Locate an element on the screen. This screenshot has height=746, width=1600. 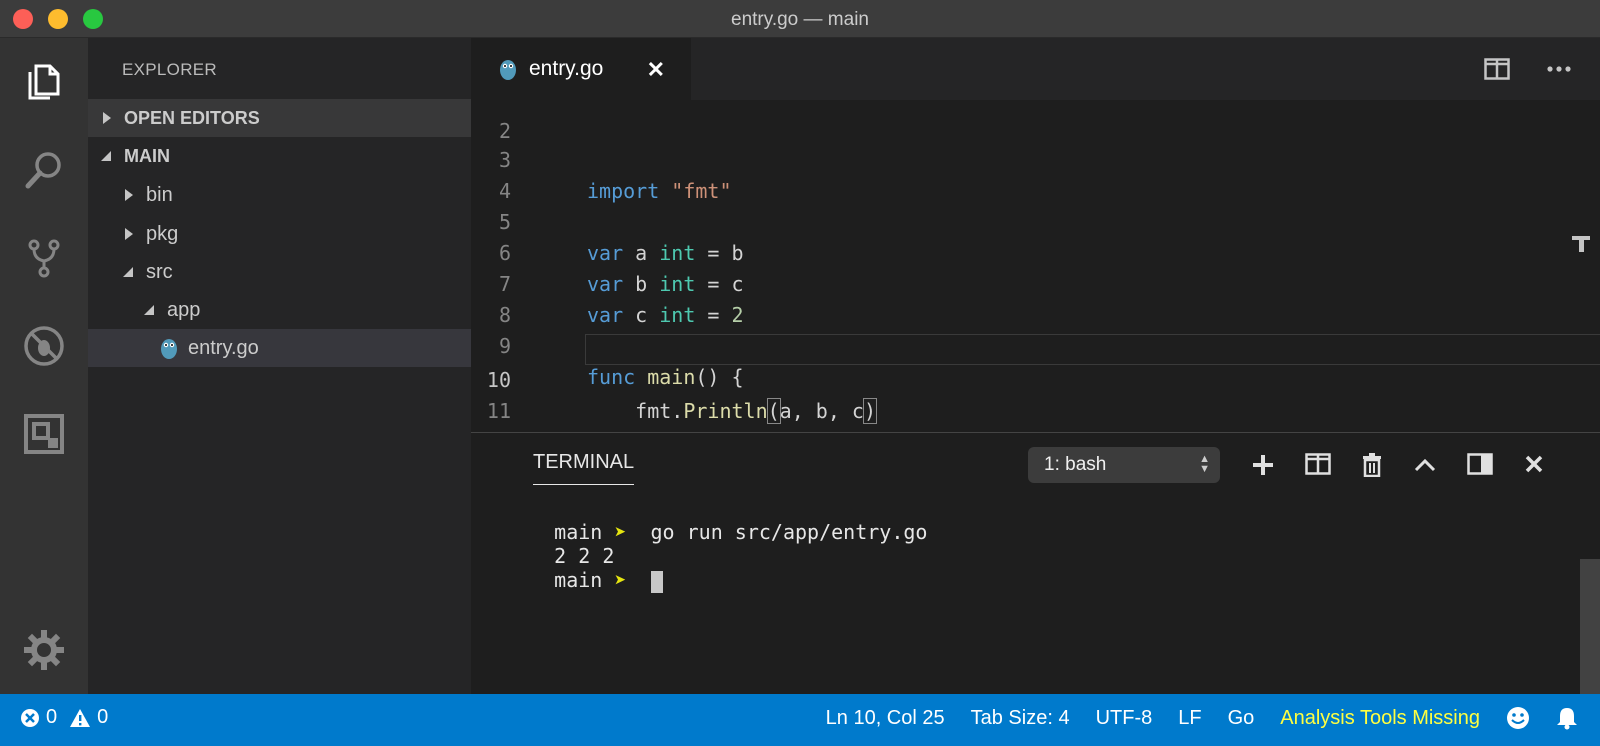
trash-icon is located at coordinates (1372, 465).